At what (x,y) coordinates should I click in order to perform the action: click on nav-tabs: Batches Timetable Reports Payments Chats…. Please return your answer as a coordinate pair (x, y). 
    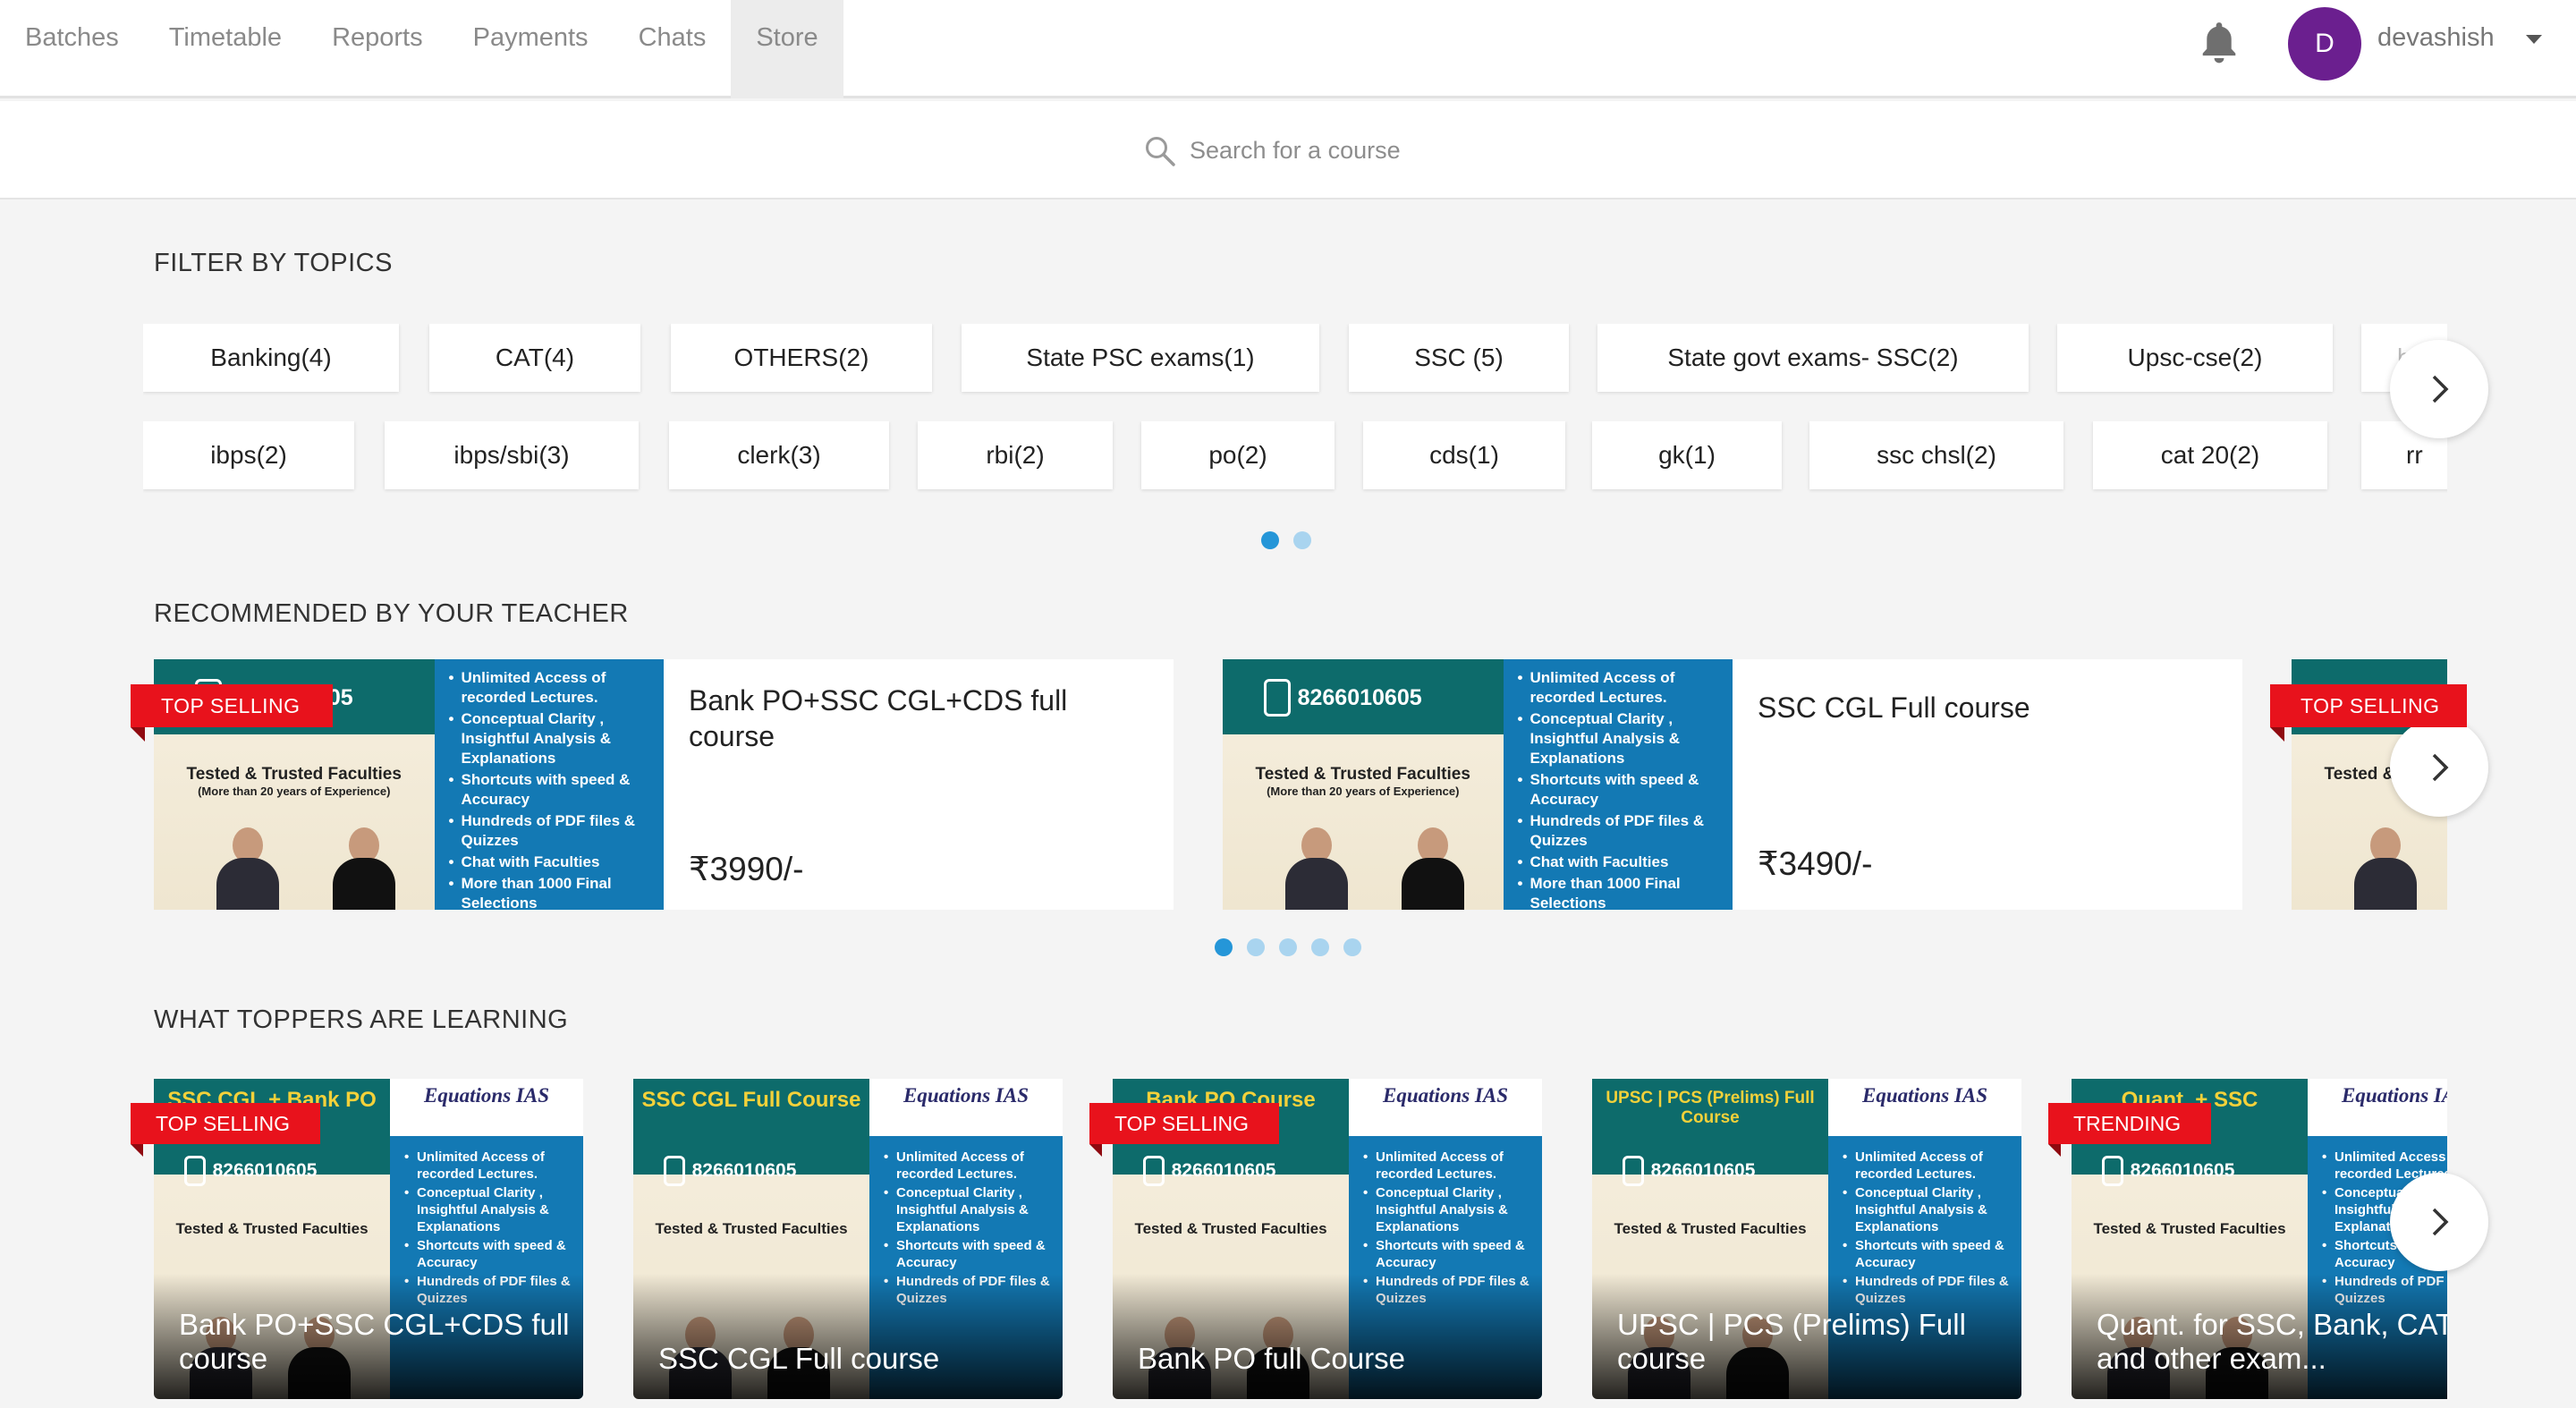
    Looking at the image, I should click on (421, 49).